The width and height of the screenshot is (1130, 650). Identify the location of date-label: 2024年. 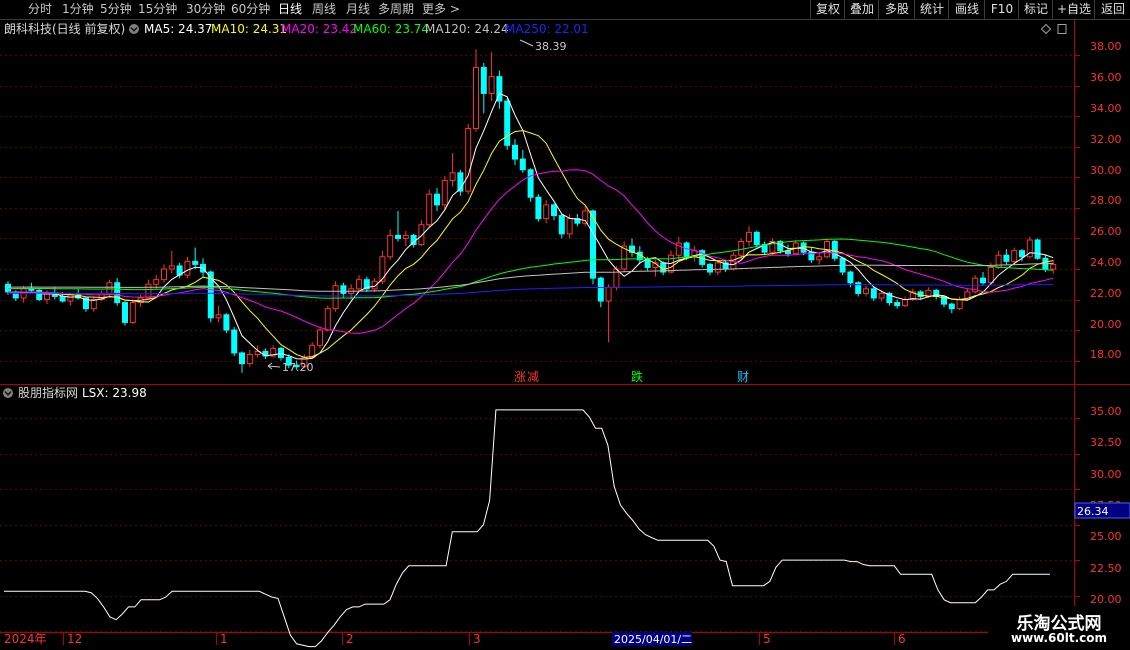
(25, 639).